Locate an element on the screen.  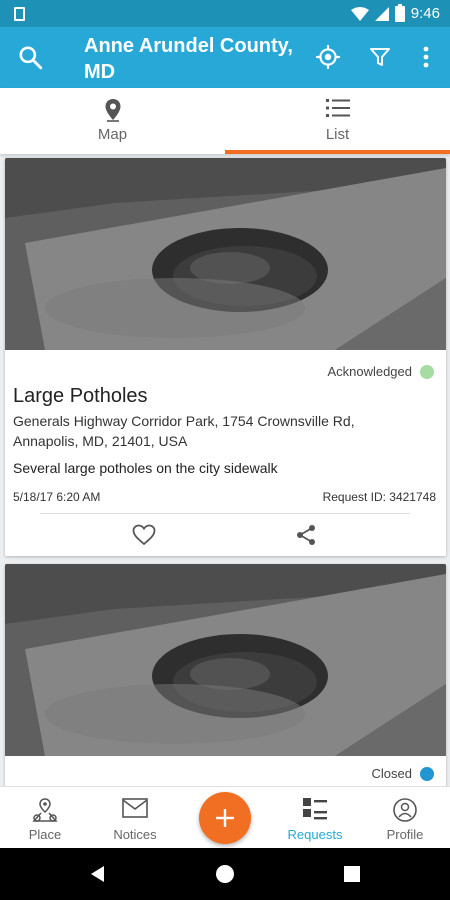
new-request-button is located at coordinates (225, 818).